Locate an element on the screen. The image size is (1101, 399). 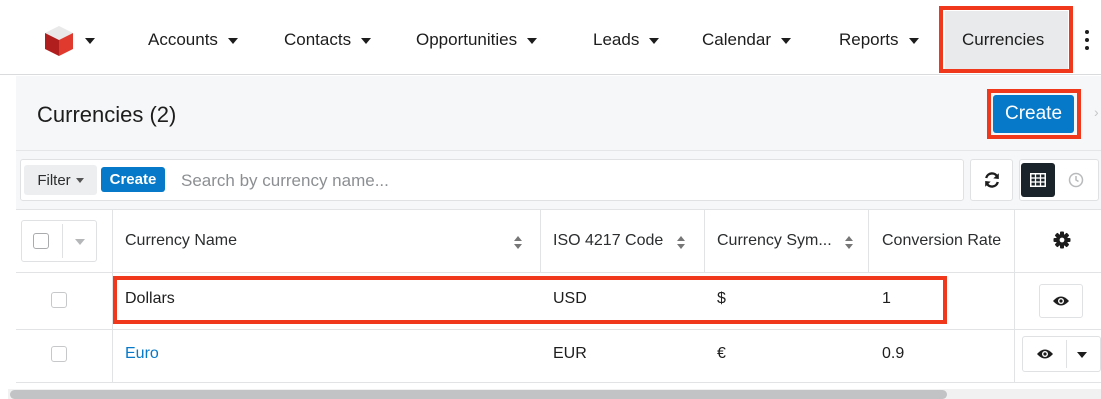
list-view-button is located at coordinates (1038, 180).